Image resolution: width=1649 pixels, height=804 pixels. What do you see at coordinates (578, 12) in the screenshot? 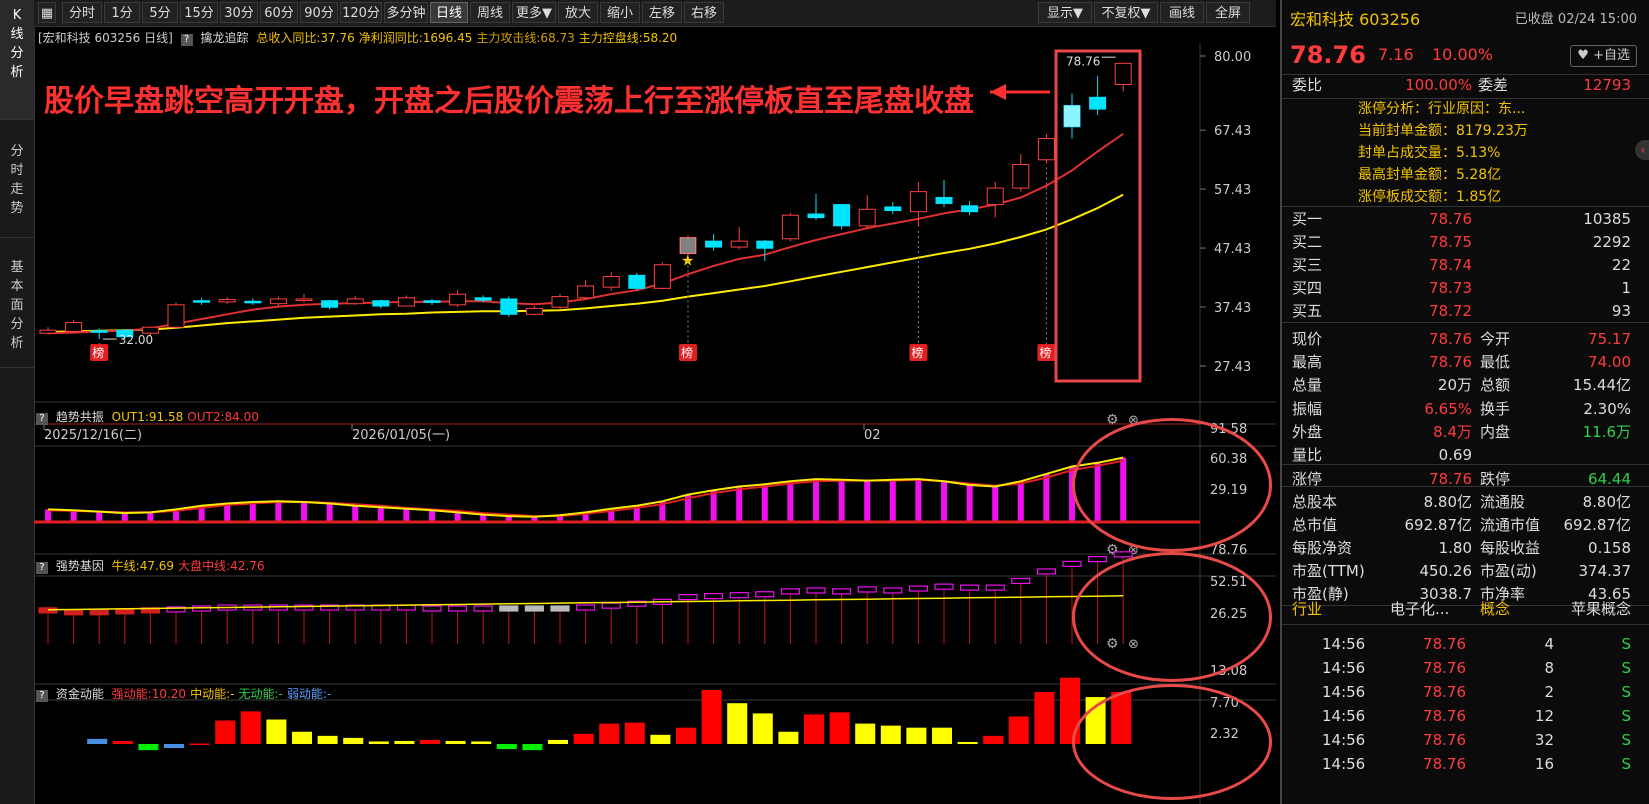
I see `toolbar-button: 放大` at bounding box center [578, 12].